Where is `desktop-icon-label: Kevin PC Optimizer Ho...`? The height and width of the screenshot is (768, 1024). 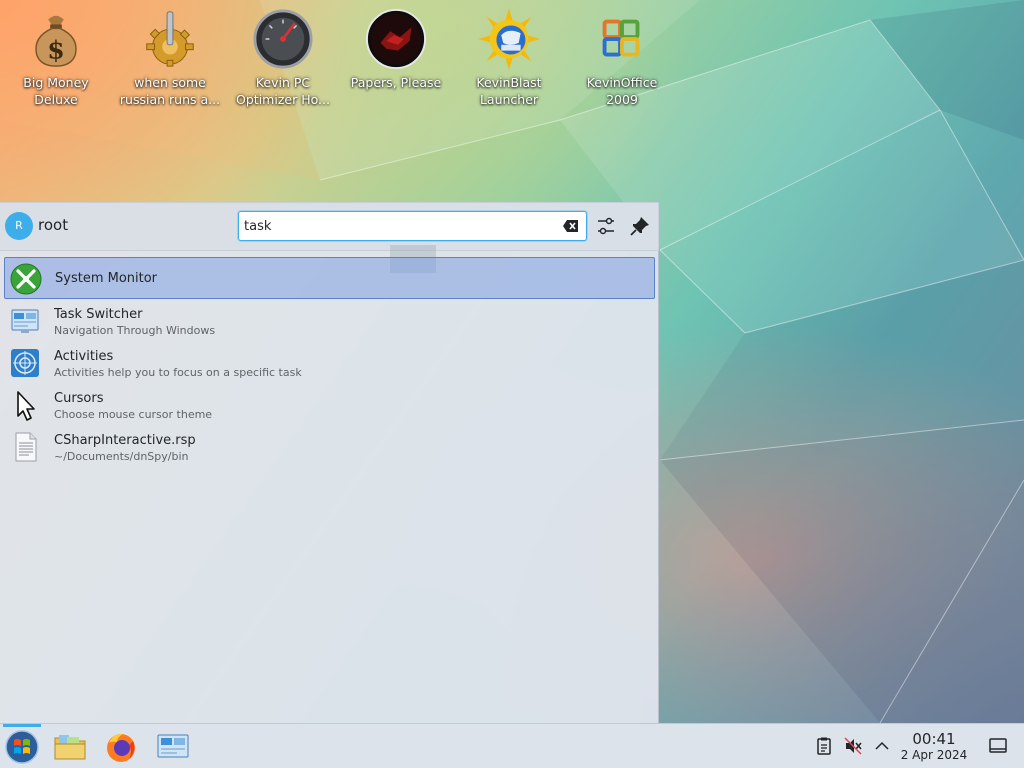 desktop-icon-label: Kevin PC Optimizer Ho... is located at coordinates (283, 91).